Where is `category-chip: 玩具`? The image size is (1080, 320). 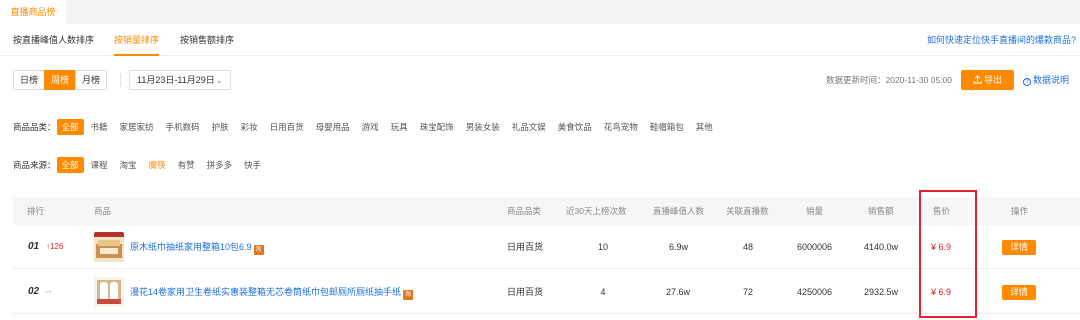
category-chip: 玩具 is located at coordinates (399, 127).